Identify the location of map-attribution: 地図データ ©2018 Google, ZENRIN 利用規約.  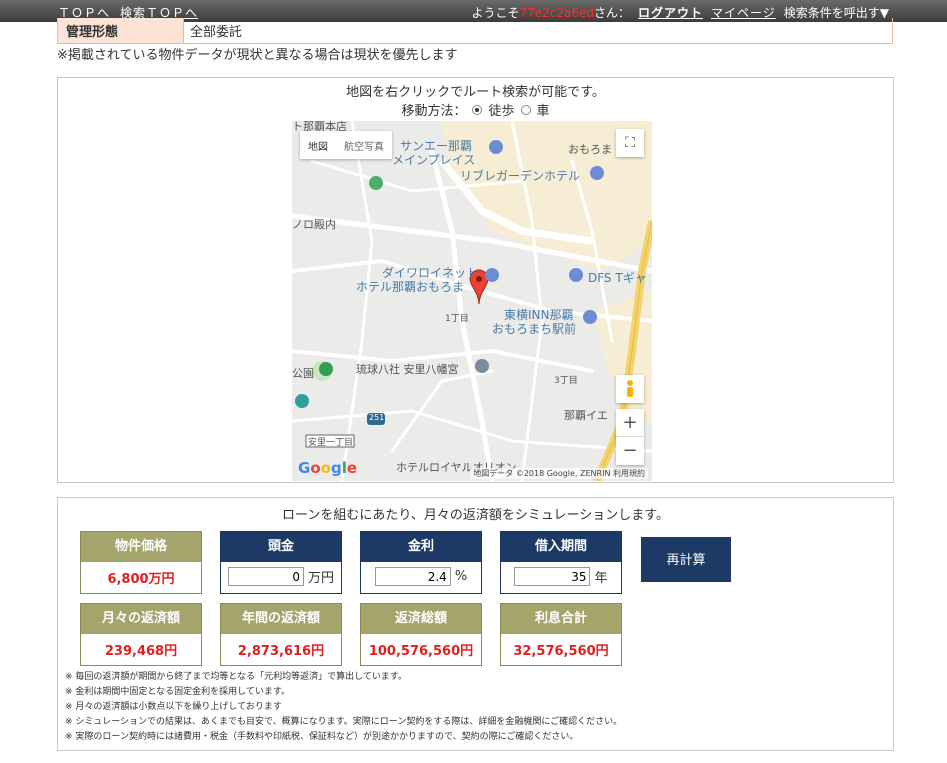
(559, 473).